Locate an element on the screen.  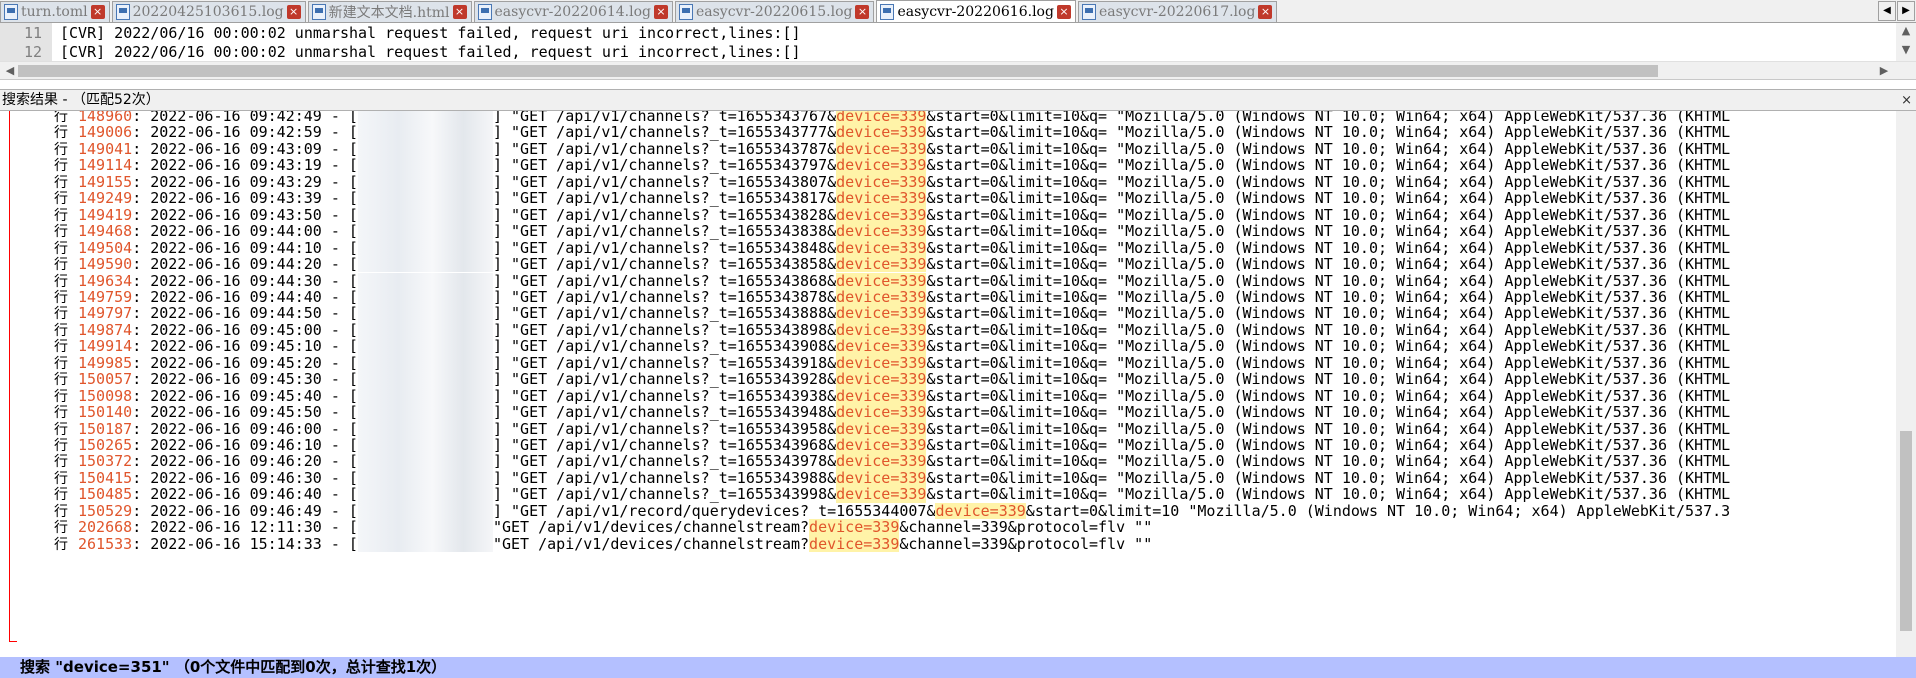
request-text-pre: ] "GET /api/v1/channels?_t=1655343878& is located at coordinates (664, 297).